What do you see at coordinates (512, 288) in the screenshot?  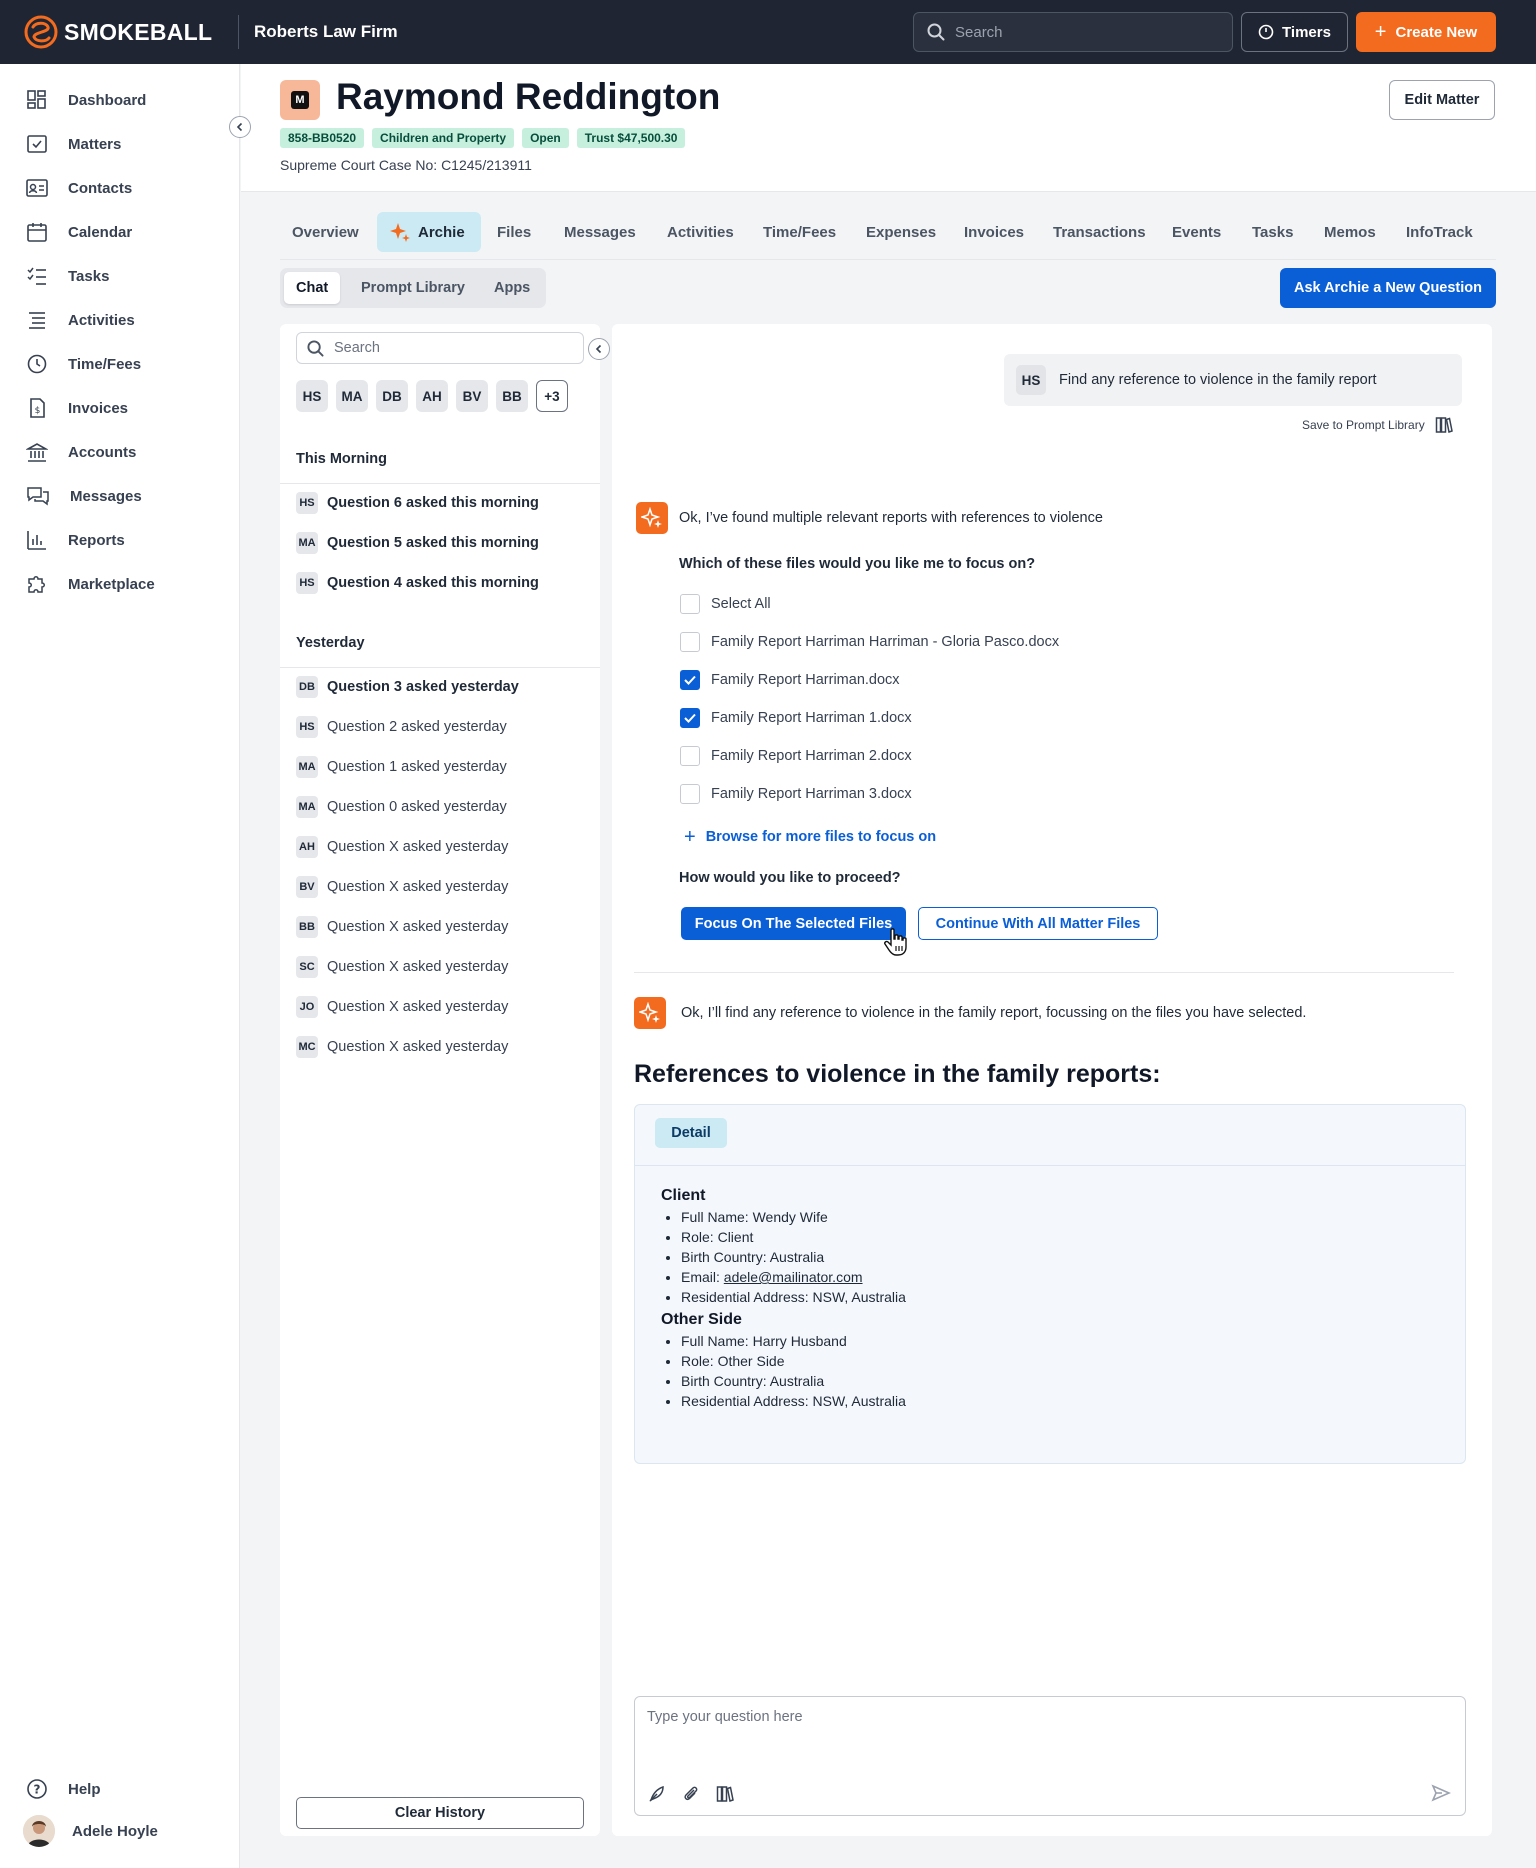 I see `subtab-apps: Apps` at bounding box center [512, 288].